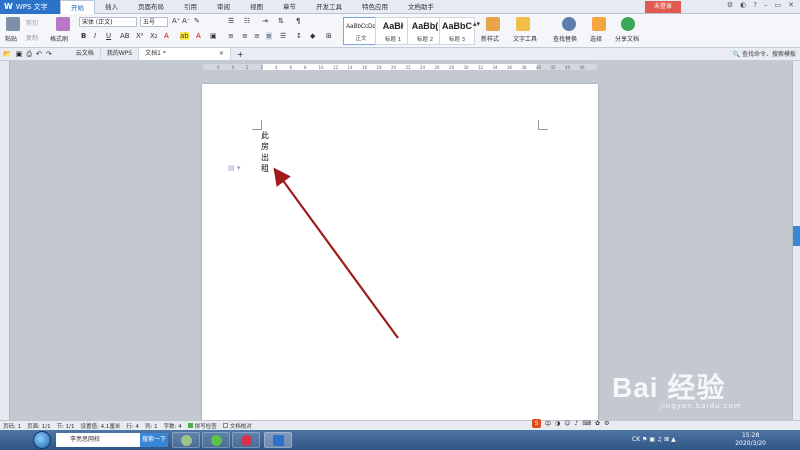 Image resolution: width=800 pixels, height=450 pixels. What do you see at coordinates (493, 24) in the screenshot?
I see `new-style-icon` at bounding box center [493, 24].